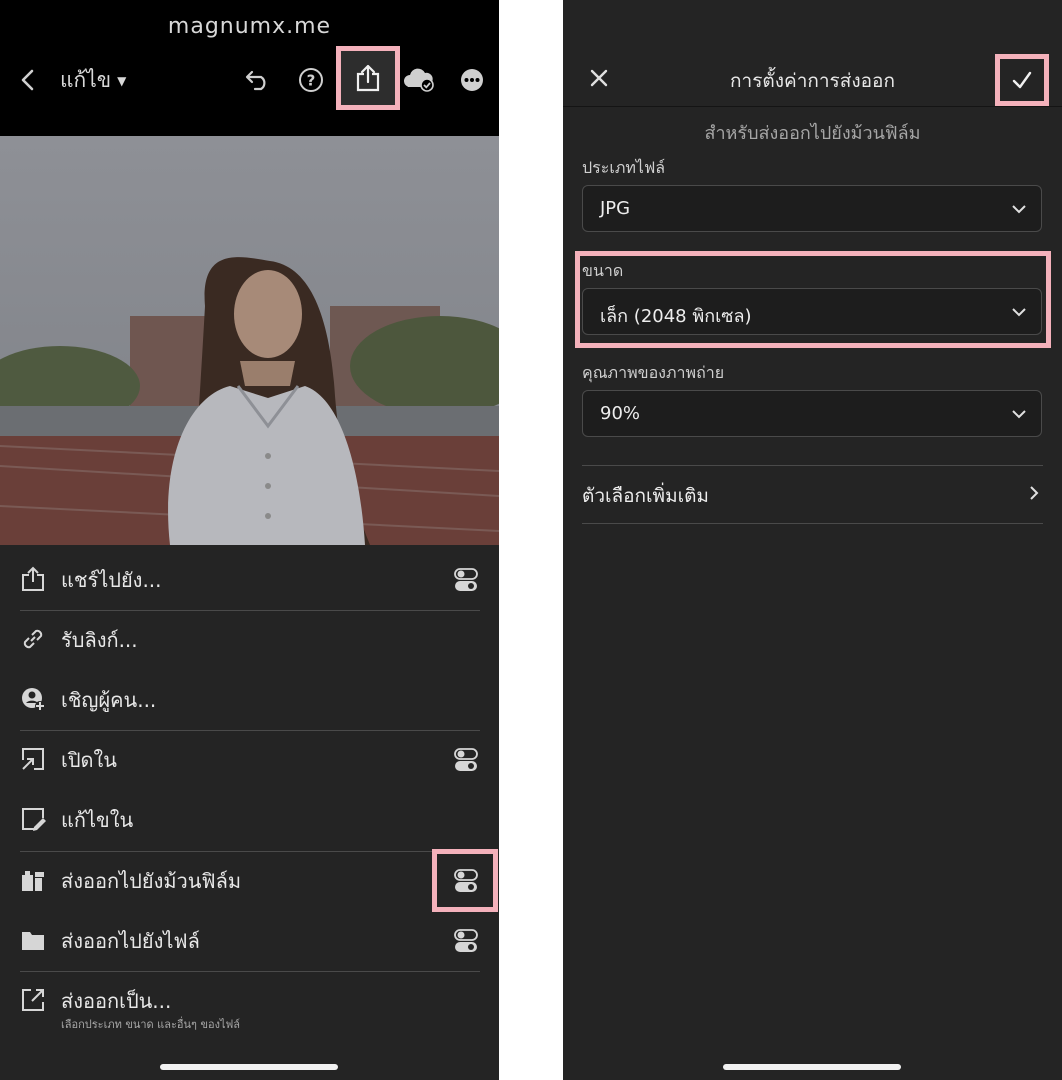 The height and width of the screenshot is (1080, 1062). What do you see at coordinates (615, 208) in the screenshot?
I see `file-type-value: JPG` at bounding box center [615, 208].